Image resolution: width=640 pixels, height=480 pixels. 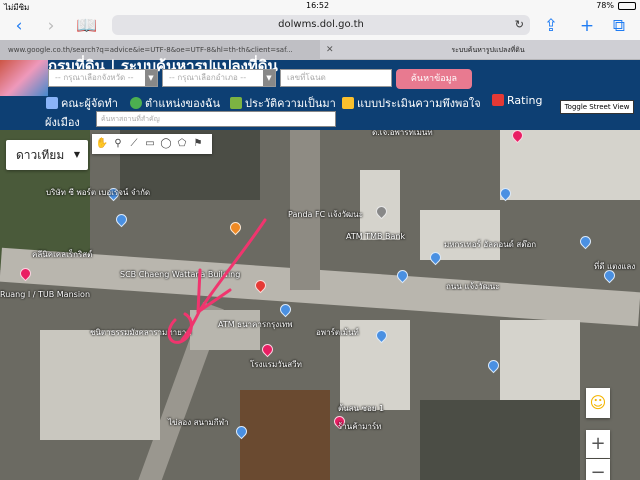 What do you see at coordinates (376, 236) in the screenshot?
I see `map-label: ATM TMB Bank` at bounding box center [376, 236].